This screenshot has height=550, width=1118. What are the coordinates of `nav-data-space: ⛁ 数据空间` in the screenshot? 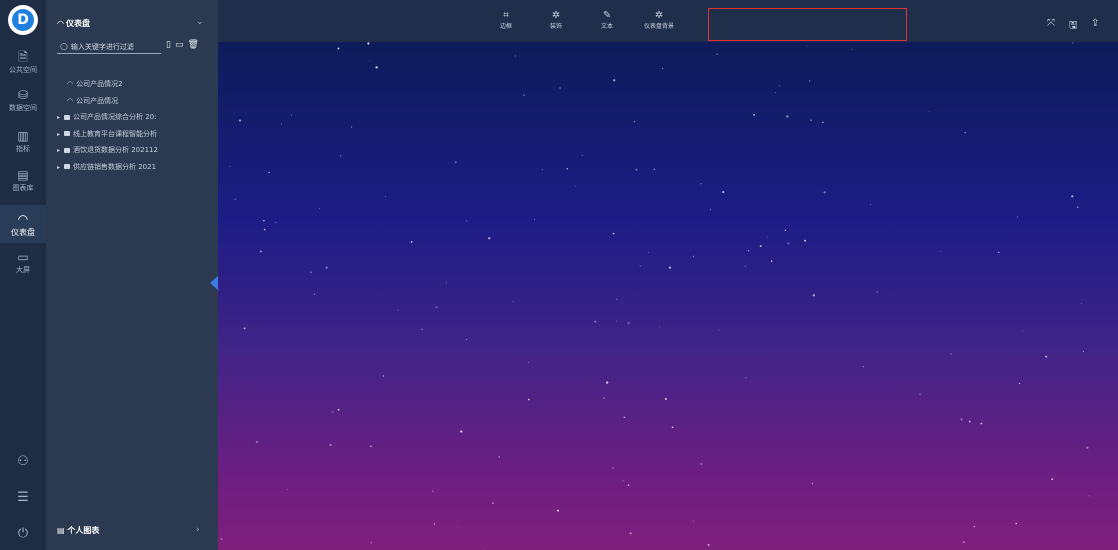 It's located at (23, 103).